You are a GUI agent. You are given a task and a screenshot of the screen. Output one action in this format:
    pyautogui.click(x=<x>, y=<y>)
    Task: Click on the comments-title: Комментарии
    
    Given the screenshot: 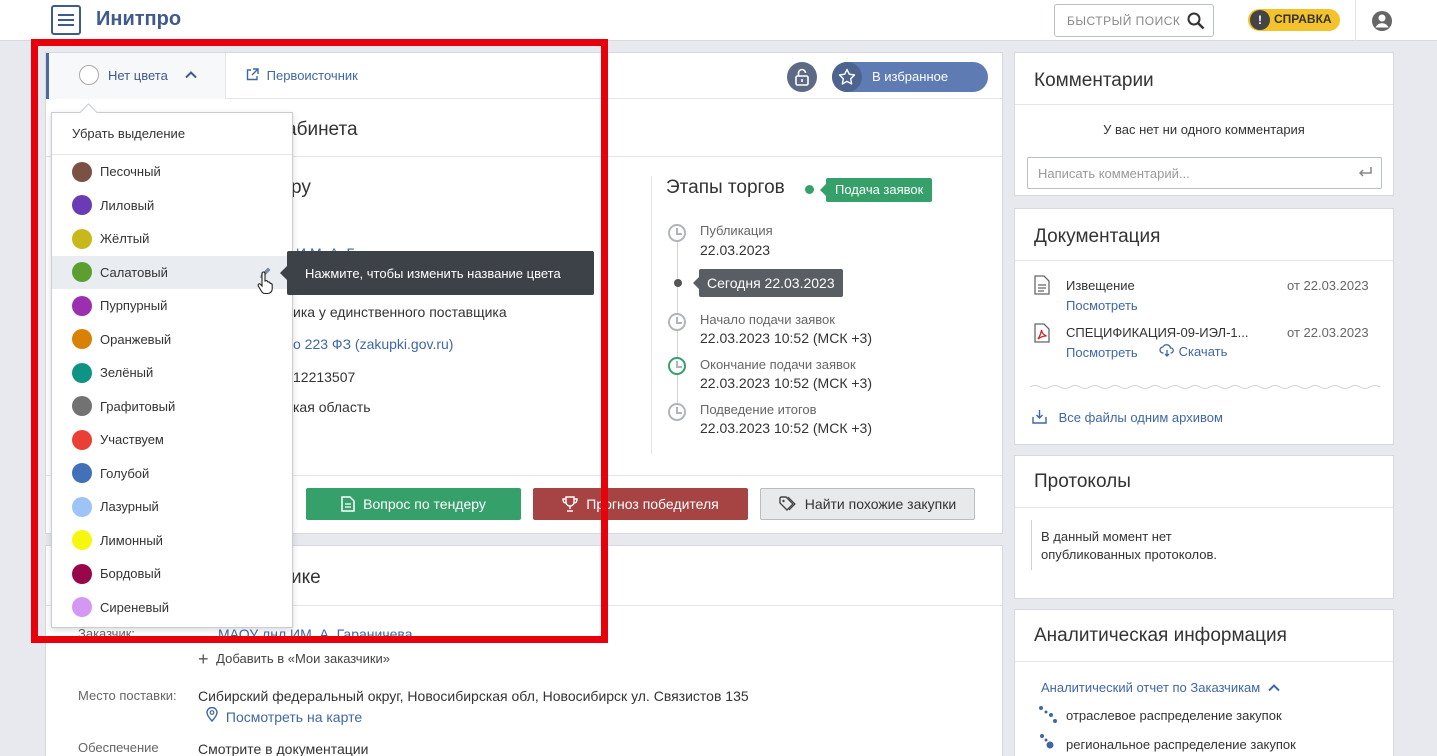 What is the action you would take?
    pyautogui.click(x=1094, y=80)
    